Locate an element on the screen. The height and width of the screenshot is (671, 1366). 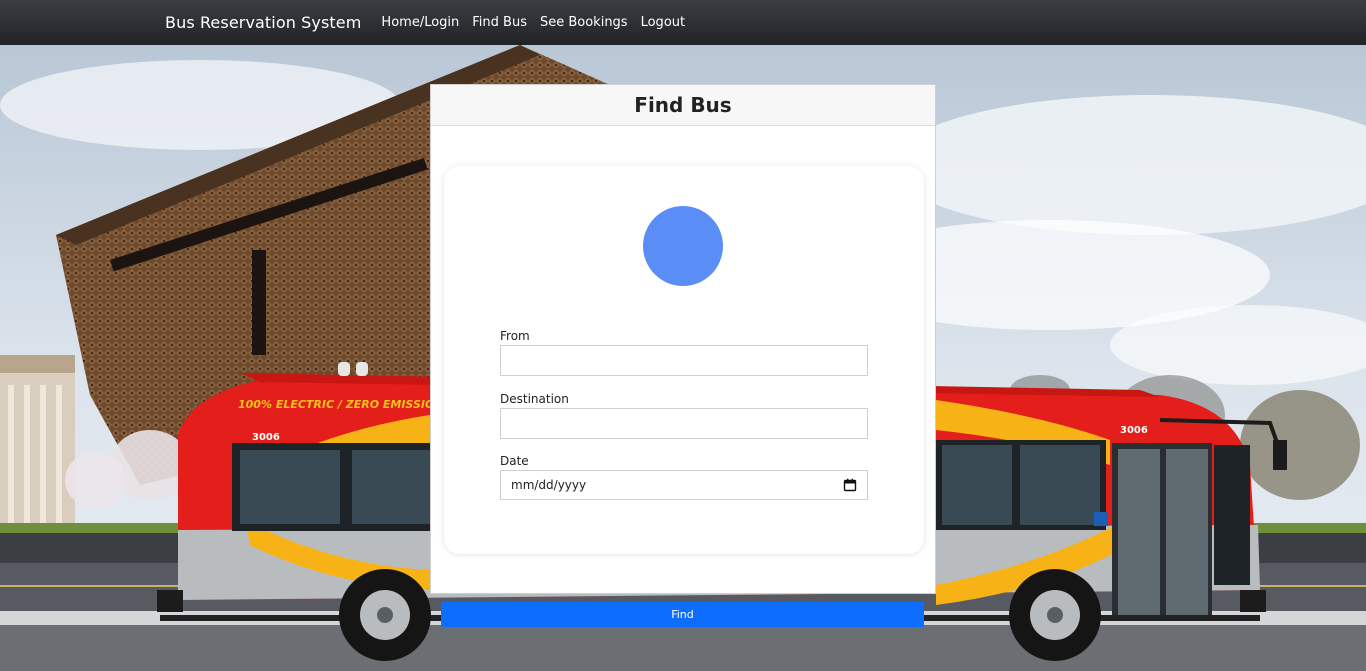
date-input: mm/dd/yyyy is located at coordinates (684, 485).